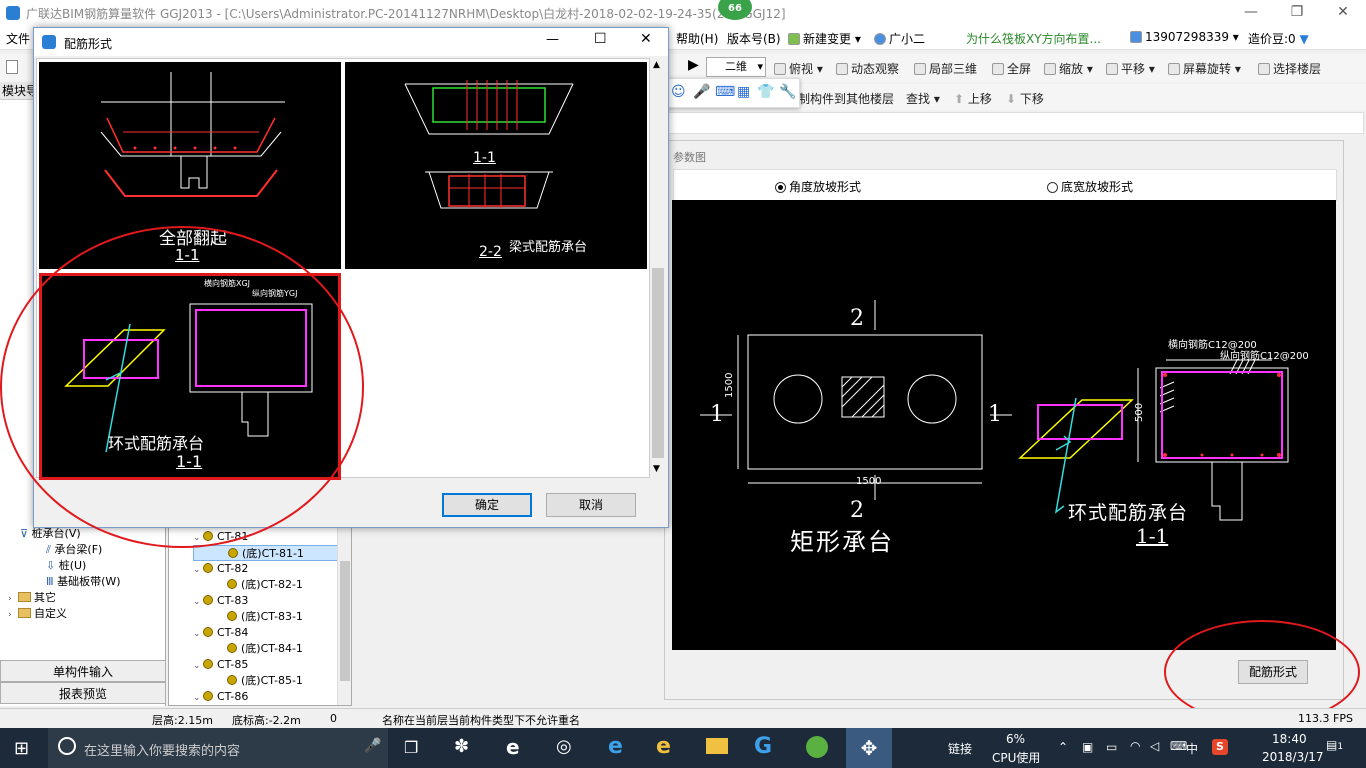  Describe the element at coordinates (656, 65) in the screenshot. I see `scroll-up-icon: ▲` at that location.